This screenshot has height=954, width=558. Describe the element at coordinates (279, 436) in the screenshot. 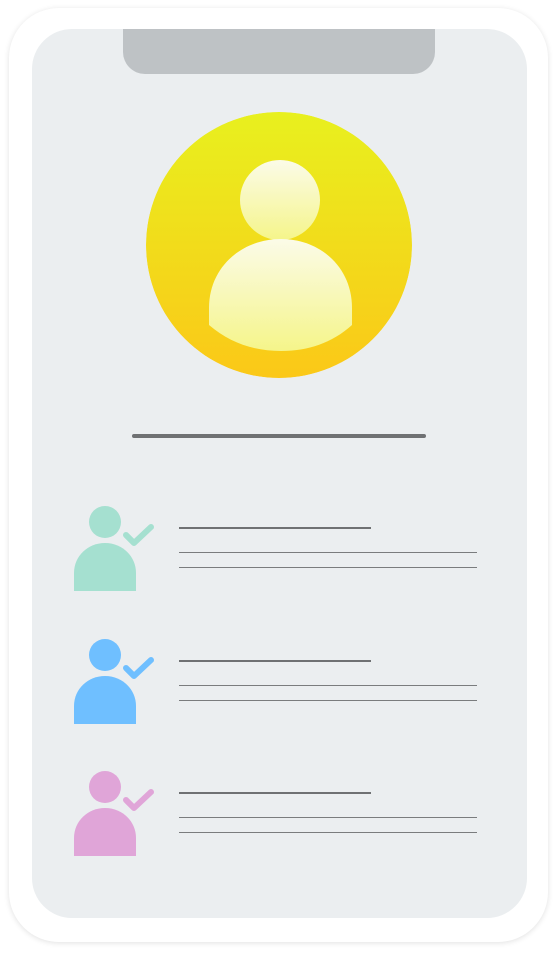

I see `profile-name-placeholder` at that location.